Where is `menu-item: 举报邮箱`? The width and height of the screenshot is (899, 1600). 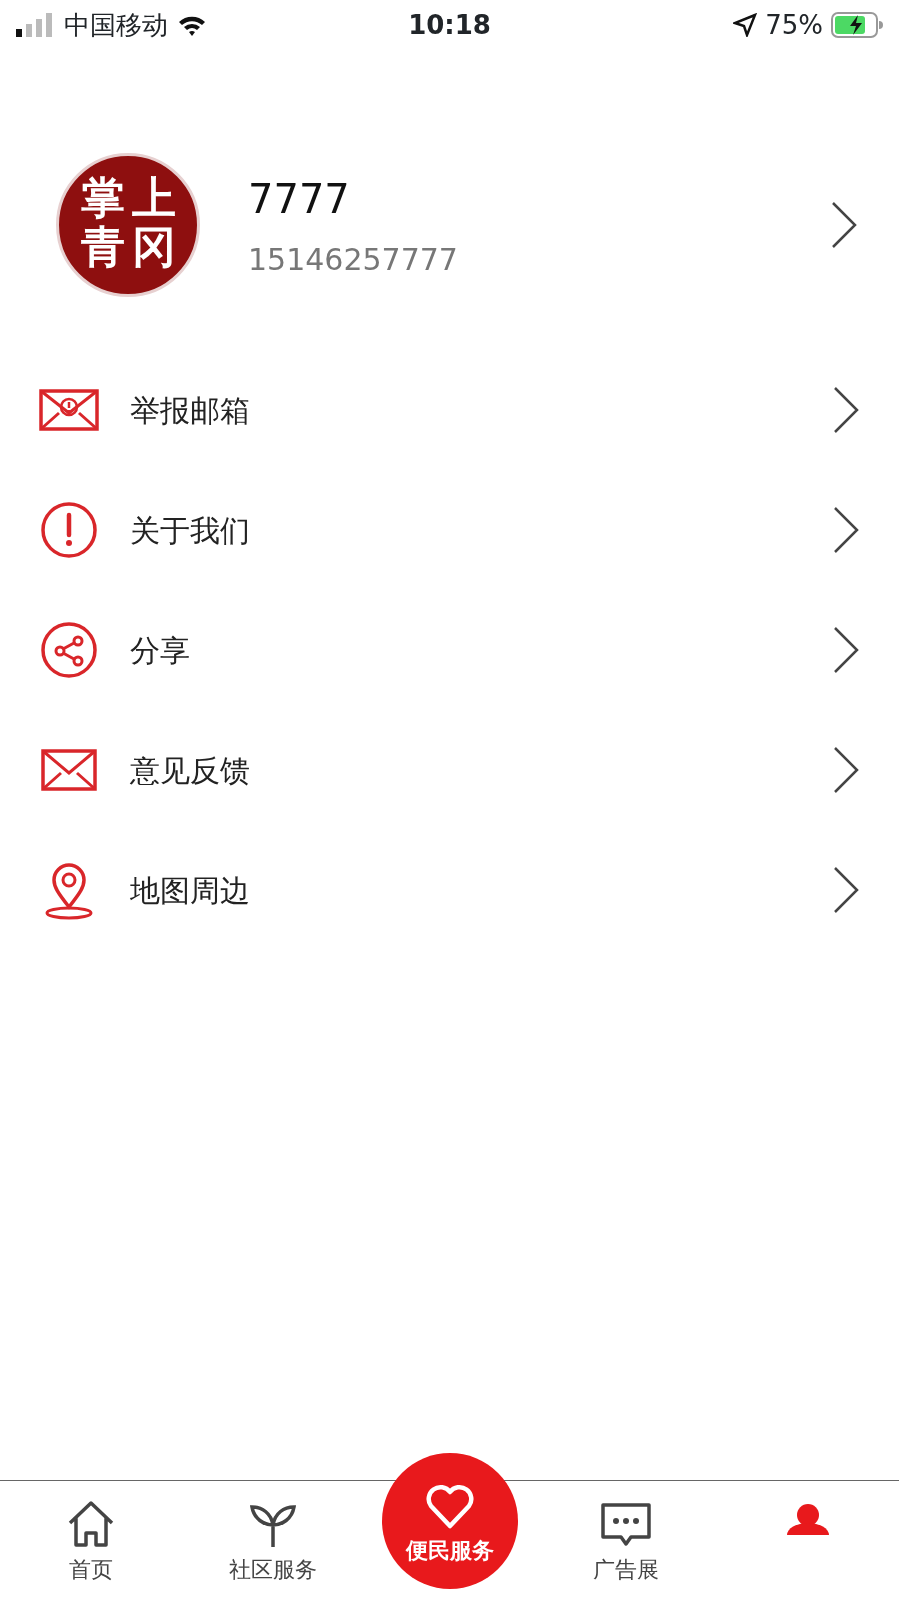
menu-item: 举报邮箱 is located at coordinates (449, 410).